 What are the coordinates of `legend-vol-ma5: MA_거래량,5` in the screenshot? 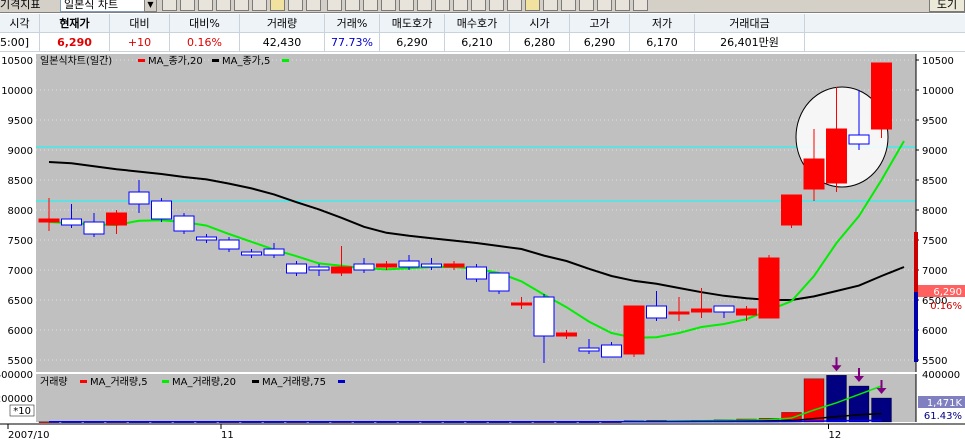 It's located at (119, 382).